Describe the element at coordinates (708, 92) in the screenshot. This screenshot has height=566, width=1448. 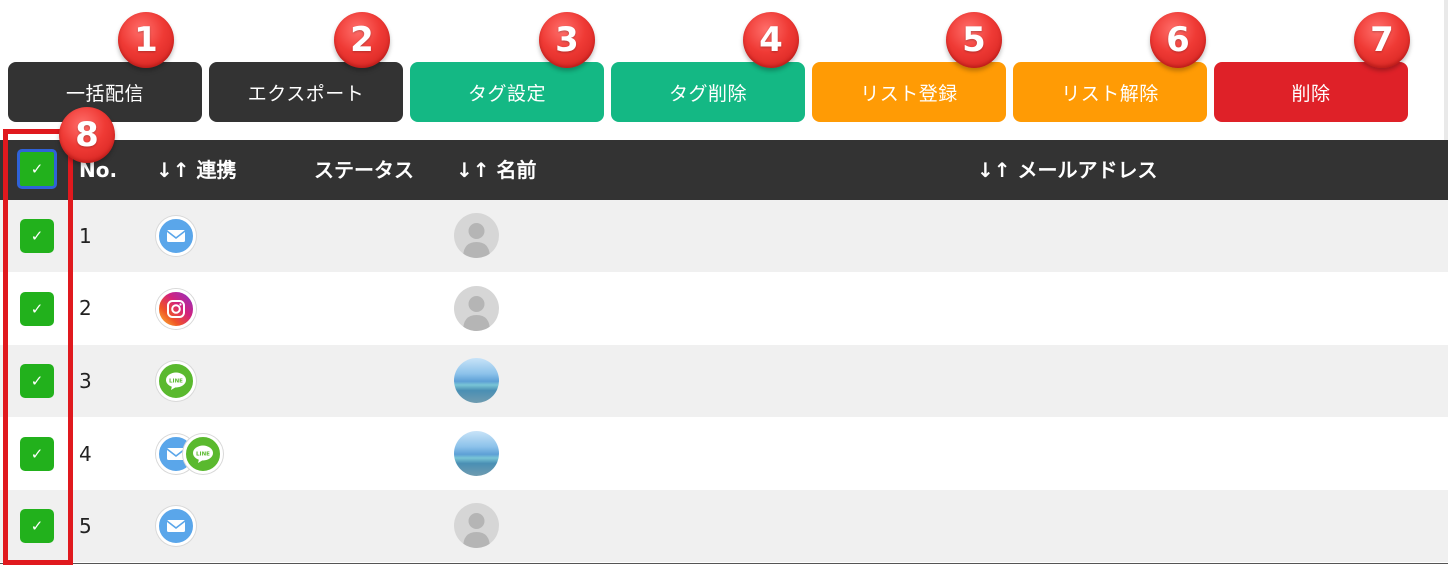
I see `tag-delete-button: タグ削除` at that location.